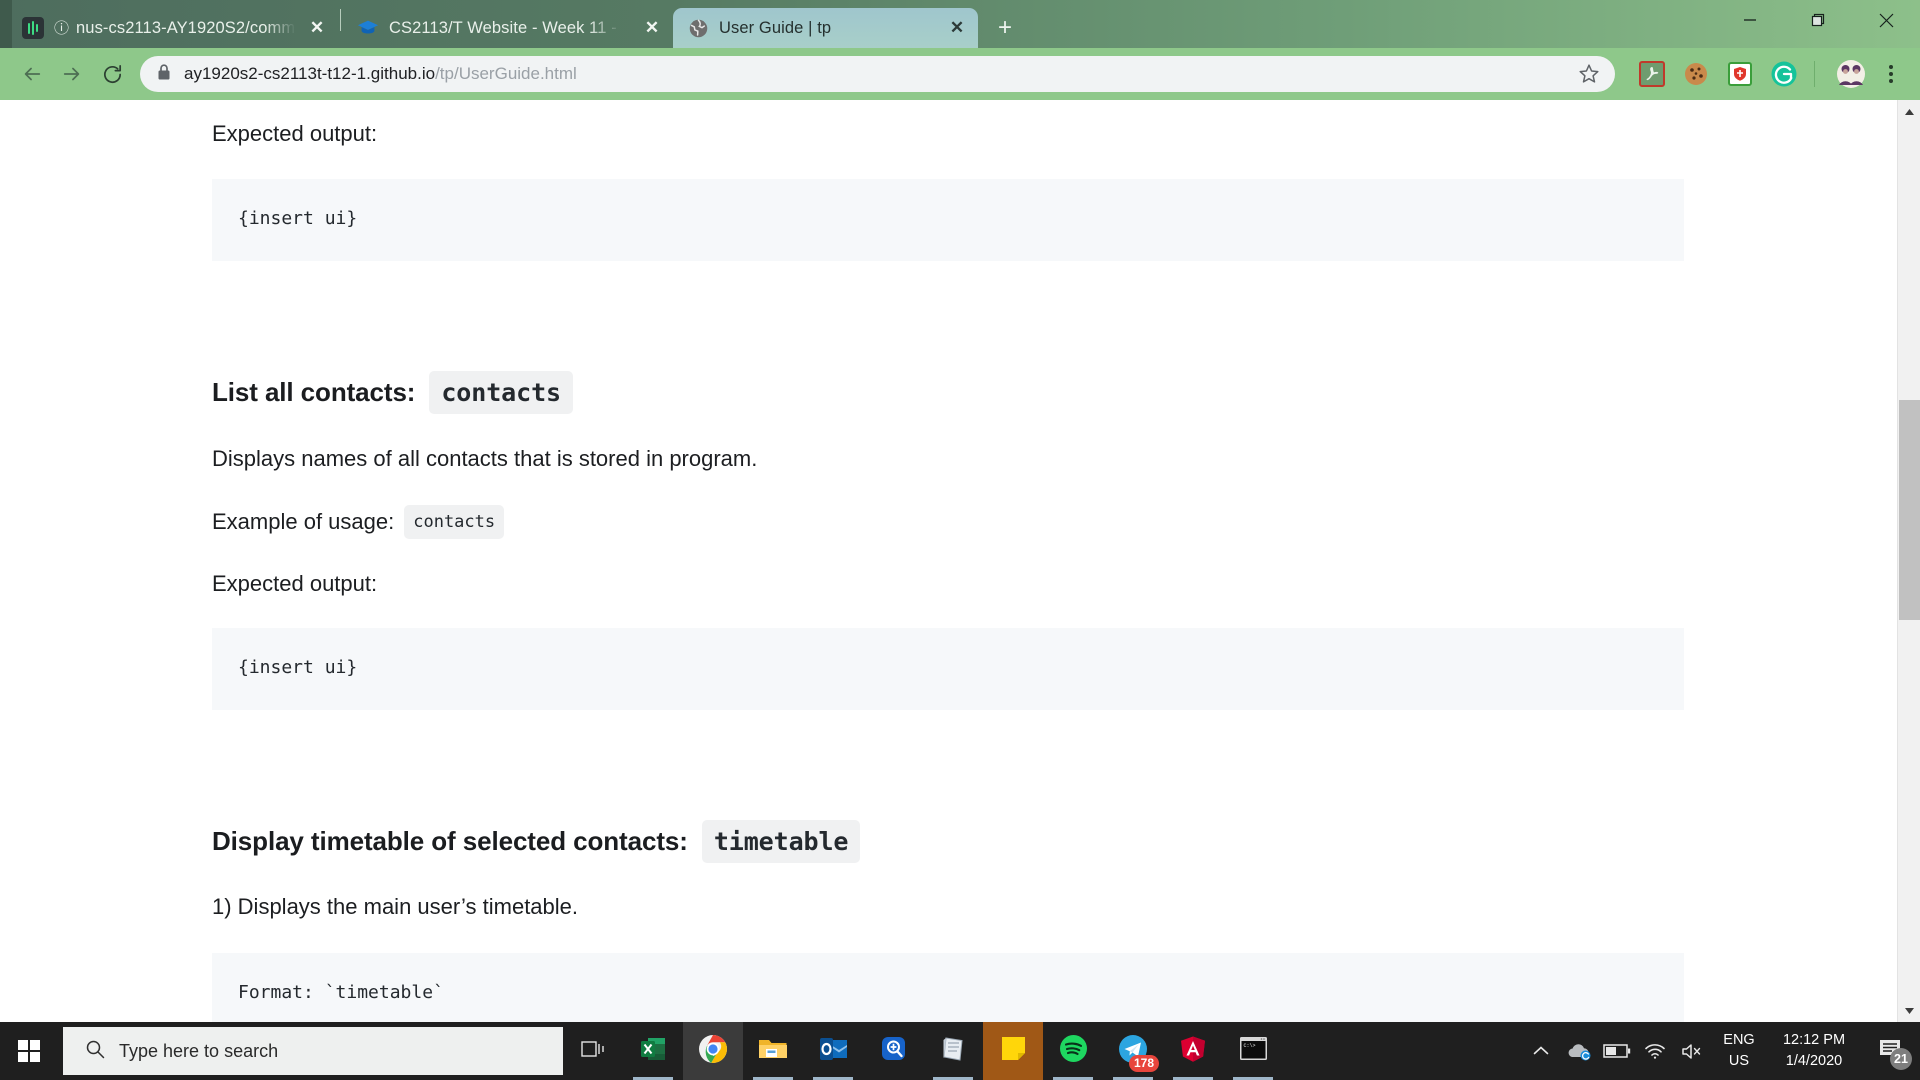  What do you see at coordinates (1891, 1051) in the screenshot?
I see `notification-center-button: 21` at bounding box center [1891, 1051].